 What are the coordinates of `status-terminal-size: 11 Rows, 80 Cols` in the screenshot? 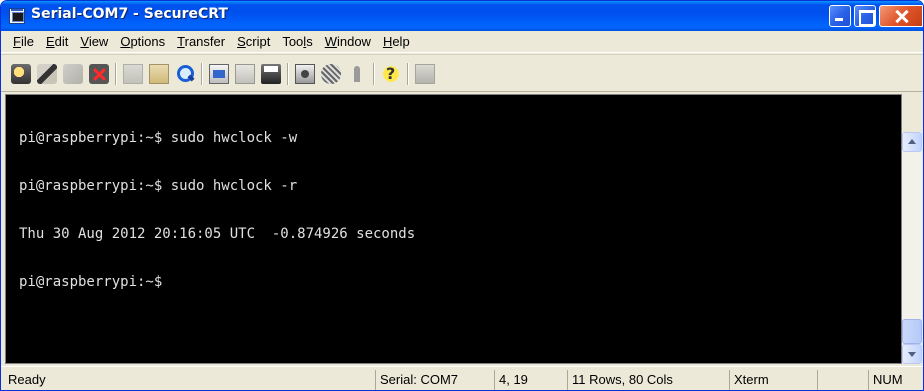 It's located at (645, 380).